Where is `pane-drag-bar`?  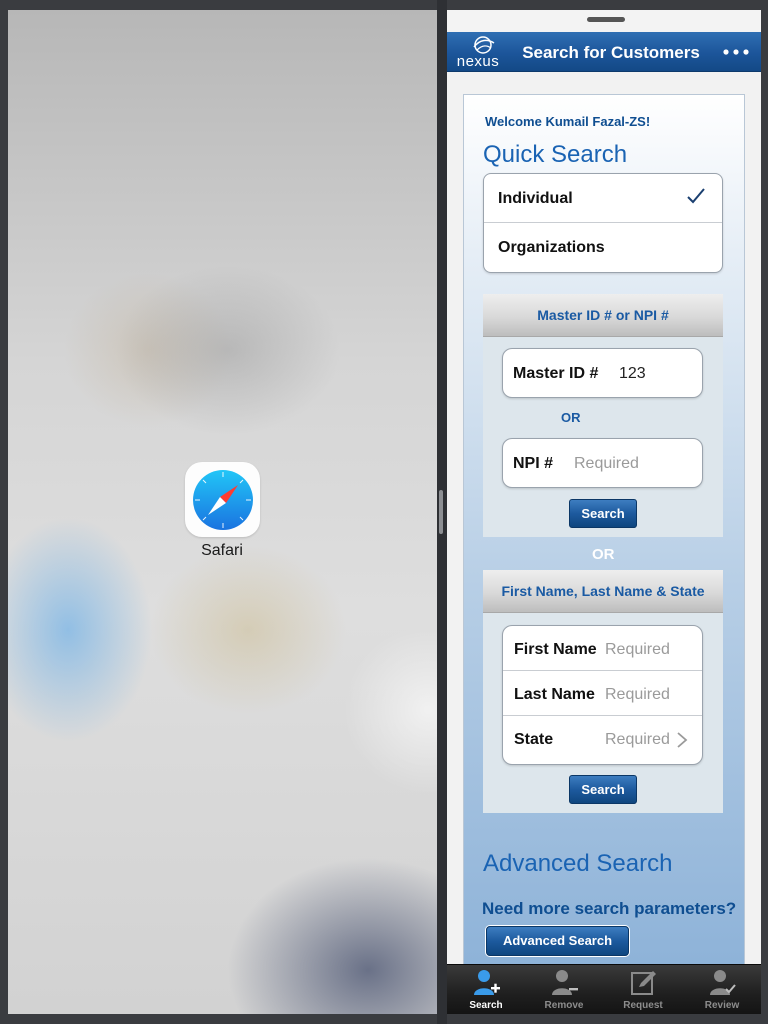
pane-drag-bar is located at coordinates (604, 21).